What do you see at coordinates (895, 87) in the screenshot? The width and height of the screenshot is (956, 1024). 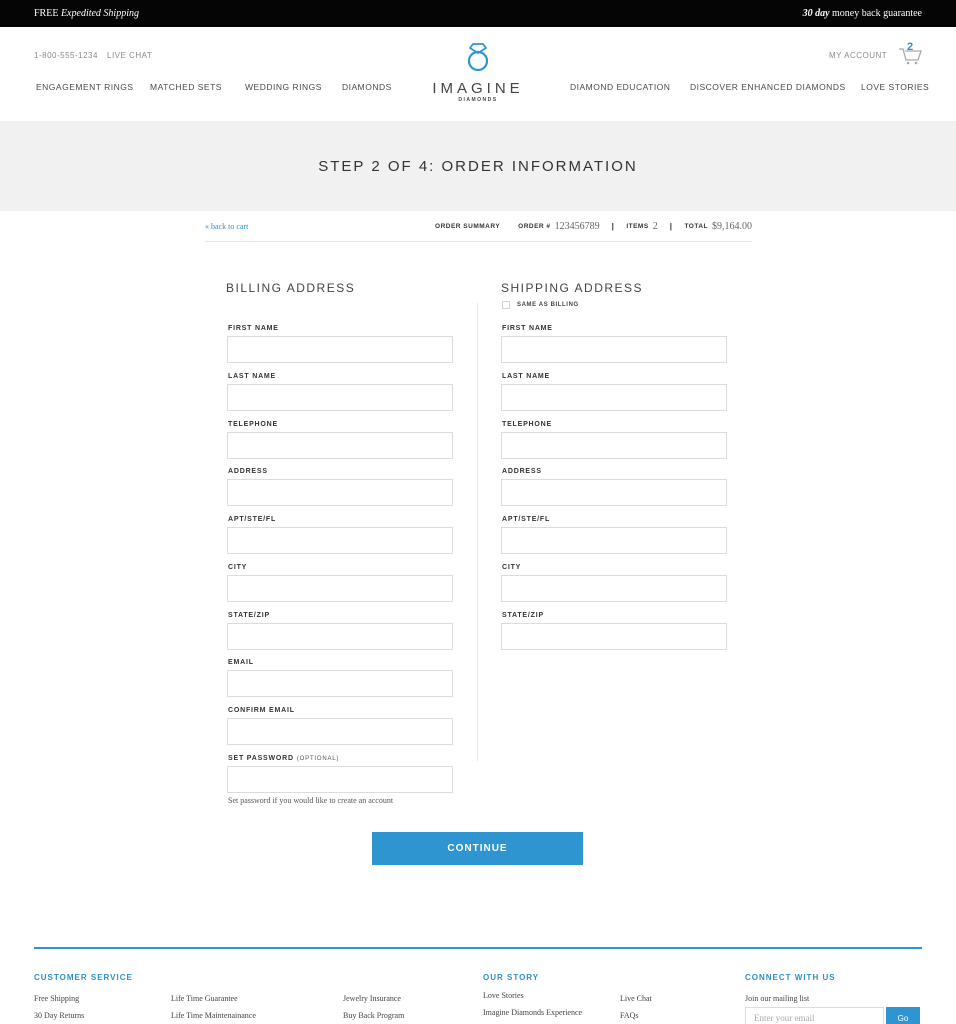 I see `nav-love-stories: LOVE STORIES` at bounding box center [895, 87].